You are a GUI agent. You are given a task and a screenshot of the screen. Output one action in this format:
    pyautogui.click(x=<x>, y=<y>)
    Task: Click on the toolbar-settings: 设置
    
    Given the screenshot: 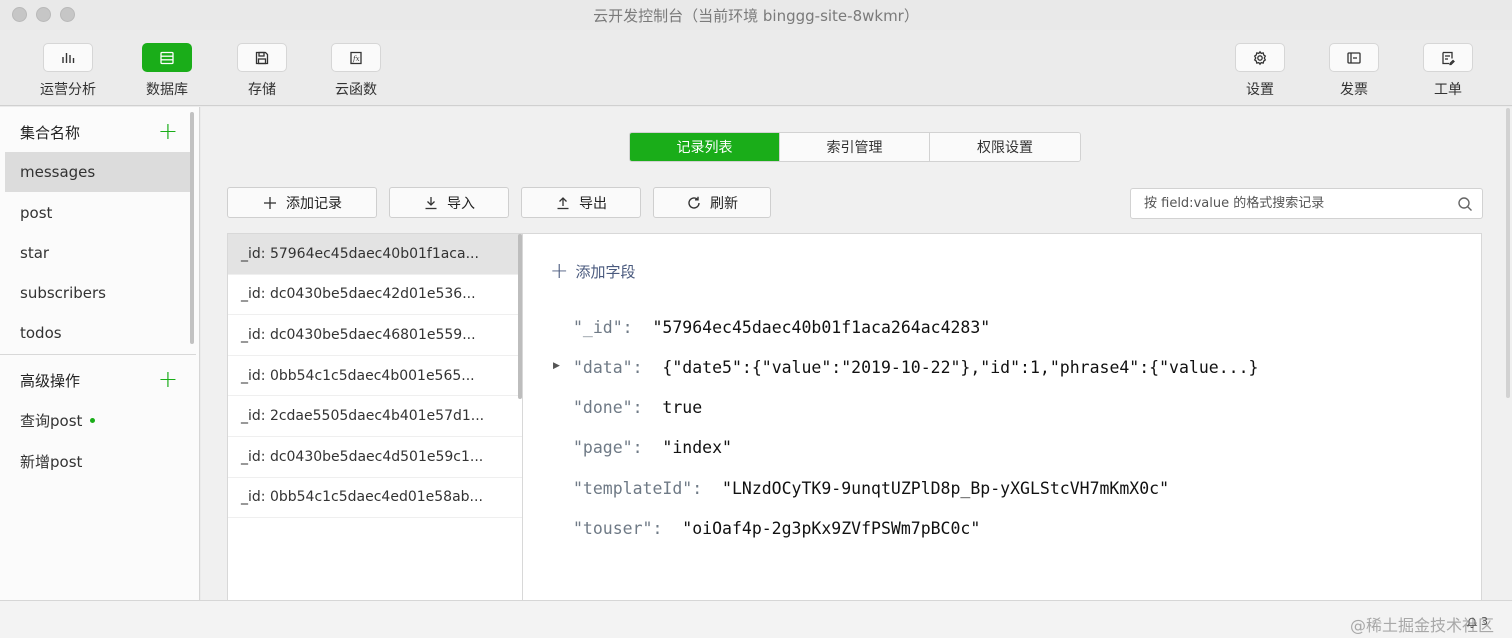 What is the action you would take?
    pyautogui.click(x=1260, y=71)
    